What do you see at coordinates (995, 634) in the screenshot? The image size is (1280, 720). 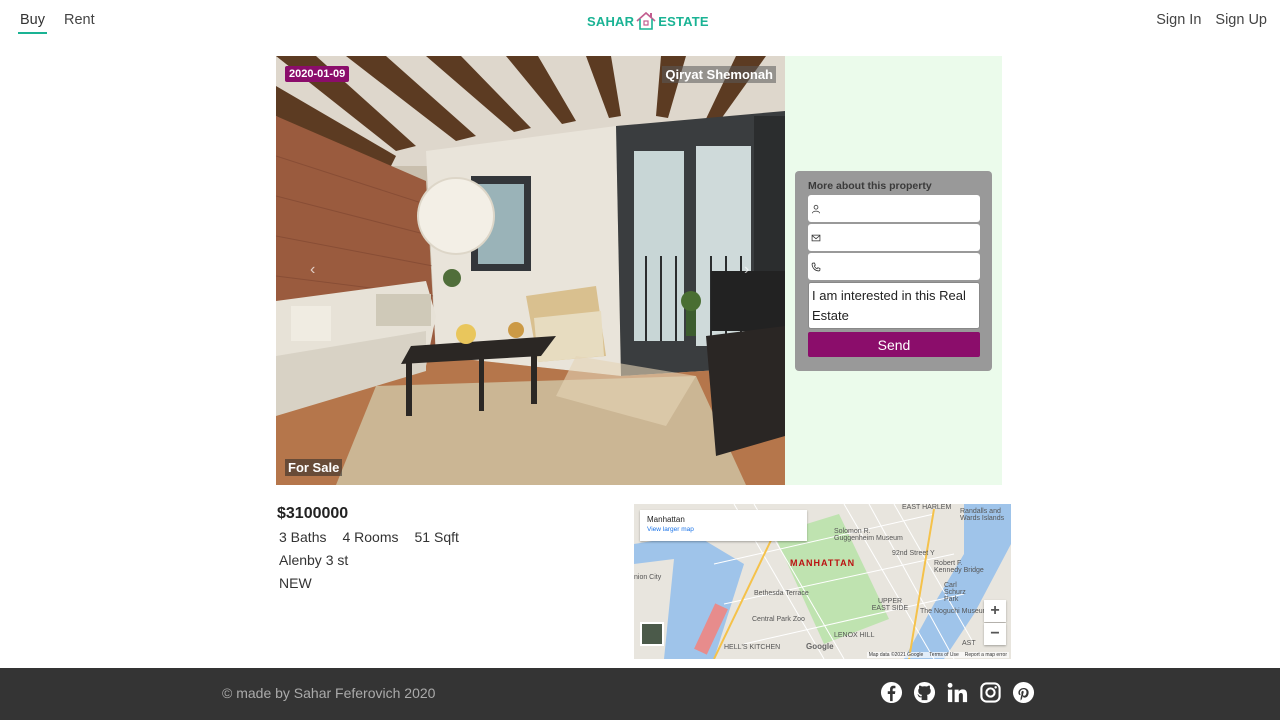 I see `map-zoom-out-button: −` at bounding box center [995, 634].